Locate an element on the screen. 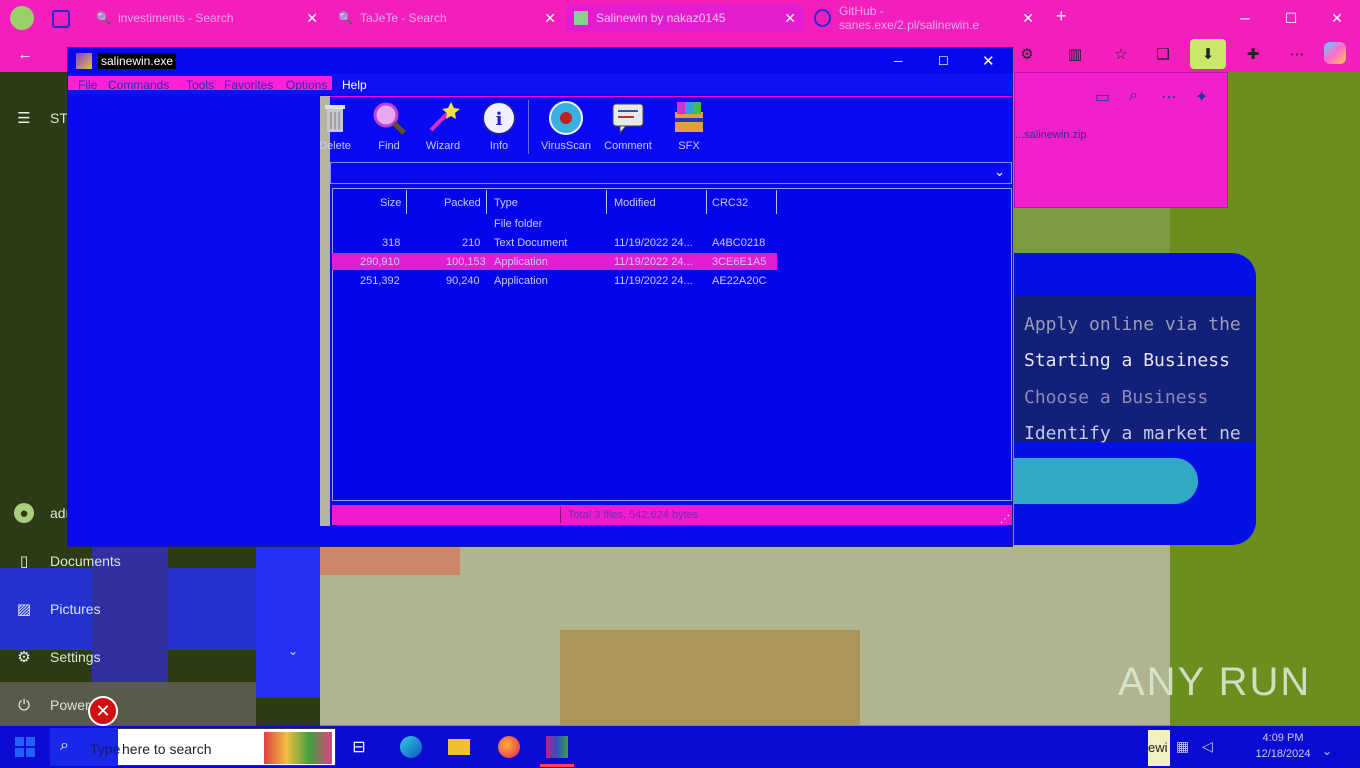  delete-button: Delete is located at coordinates (335, 126).